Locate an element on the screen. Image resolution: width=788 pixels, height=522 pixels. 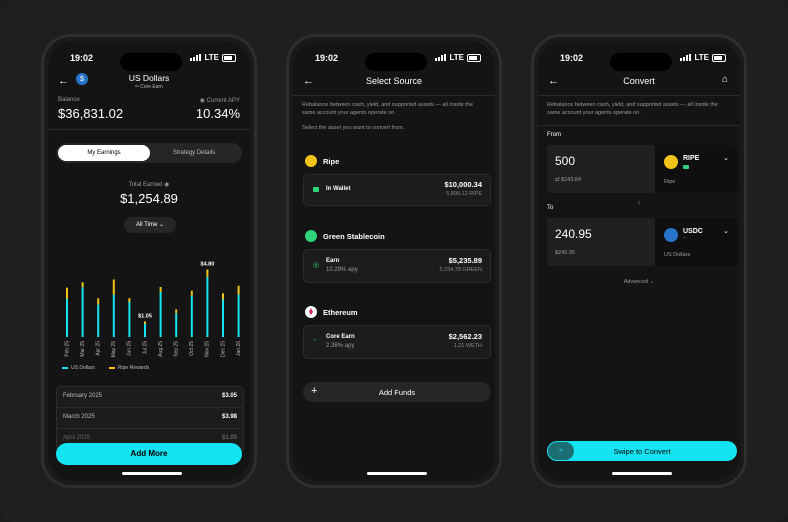
from-usd-value: ⇄ $243.84 is located at coordinates (568, 180).